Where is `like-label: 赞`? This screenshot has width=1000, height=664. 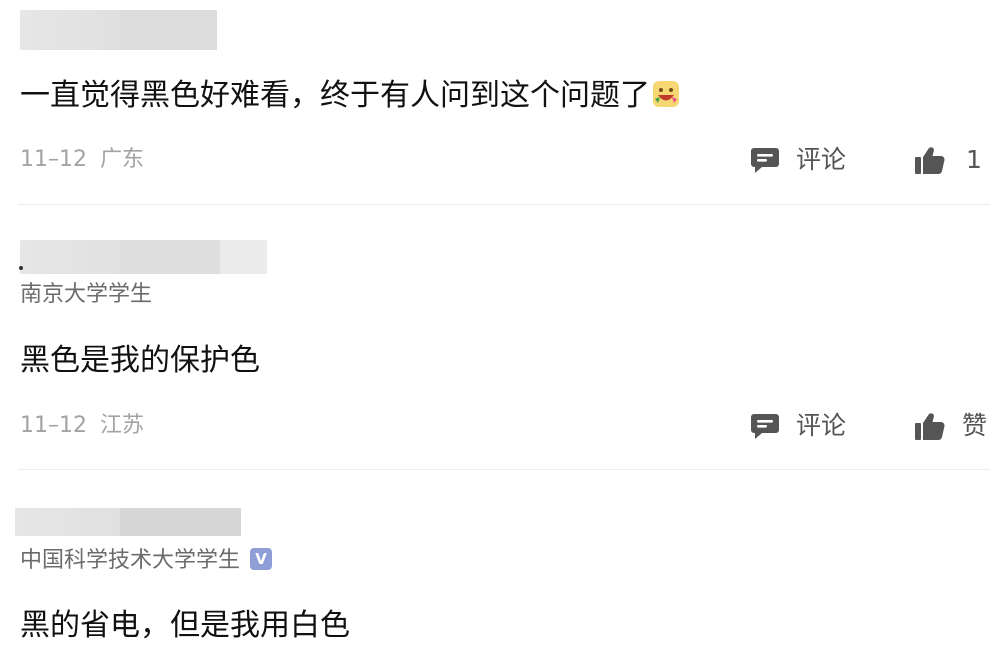 like-label: 赞 is located at coordinates (975, 425).